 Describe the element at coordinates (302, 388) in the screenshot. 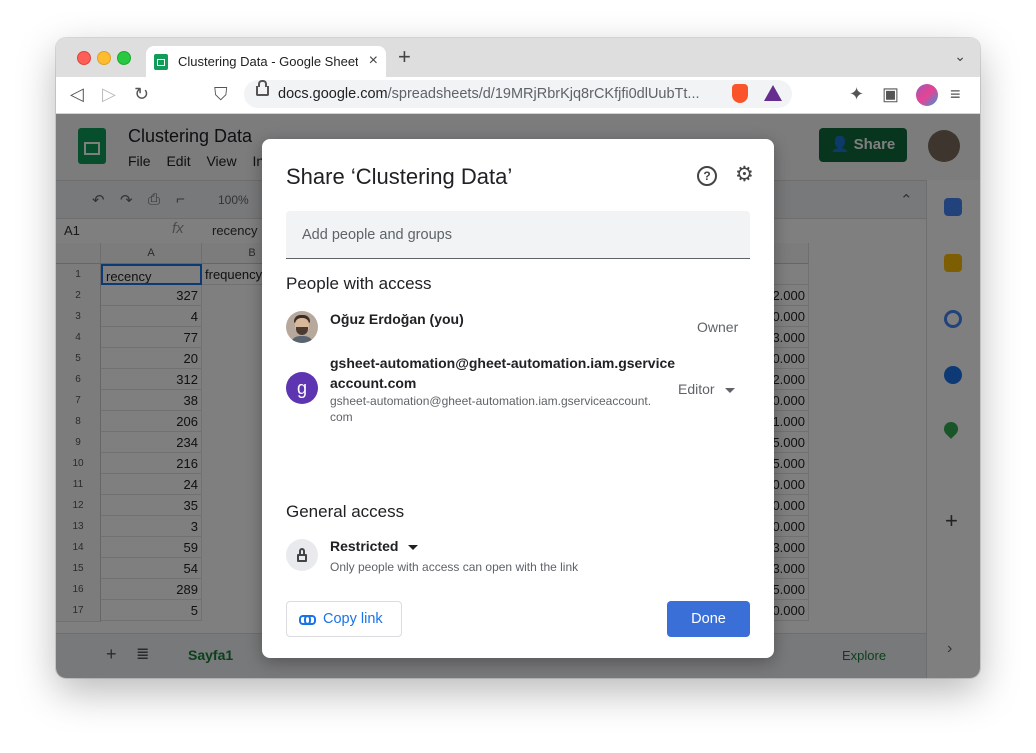

I see `avatar: g` at that location.